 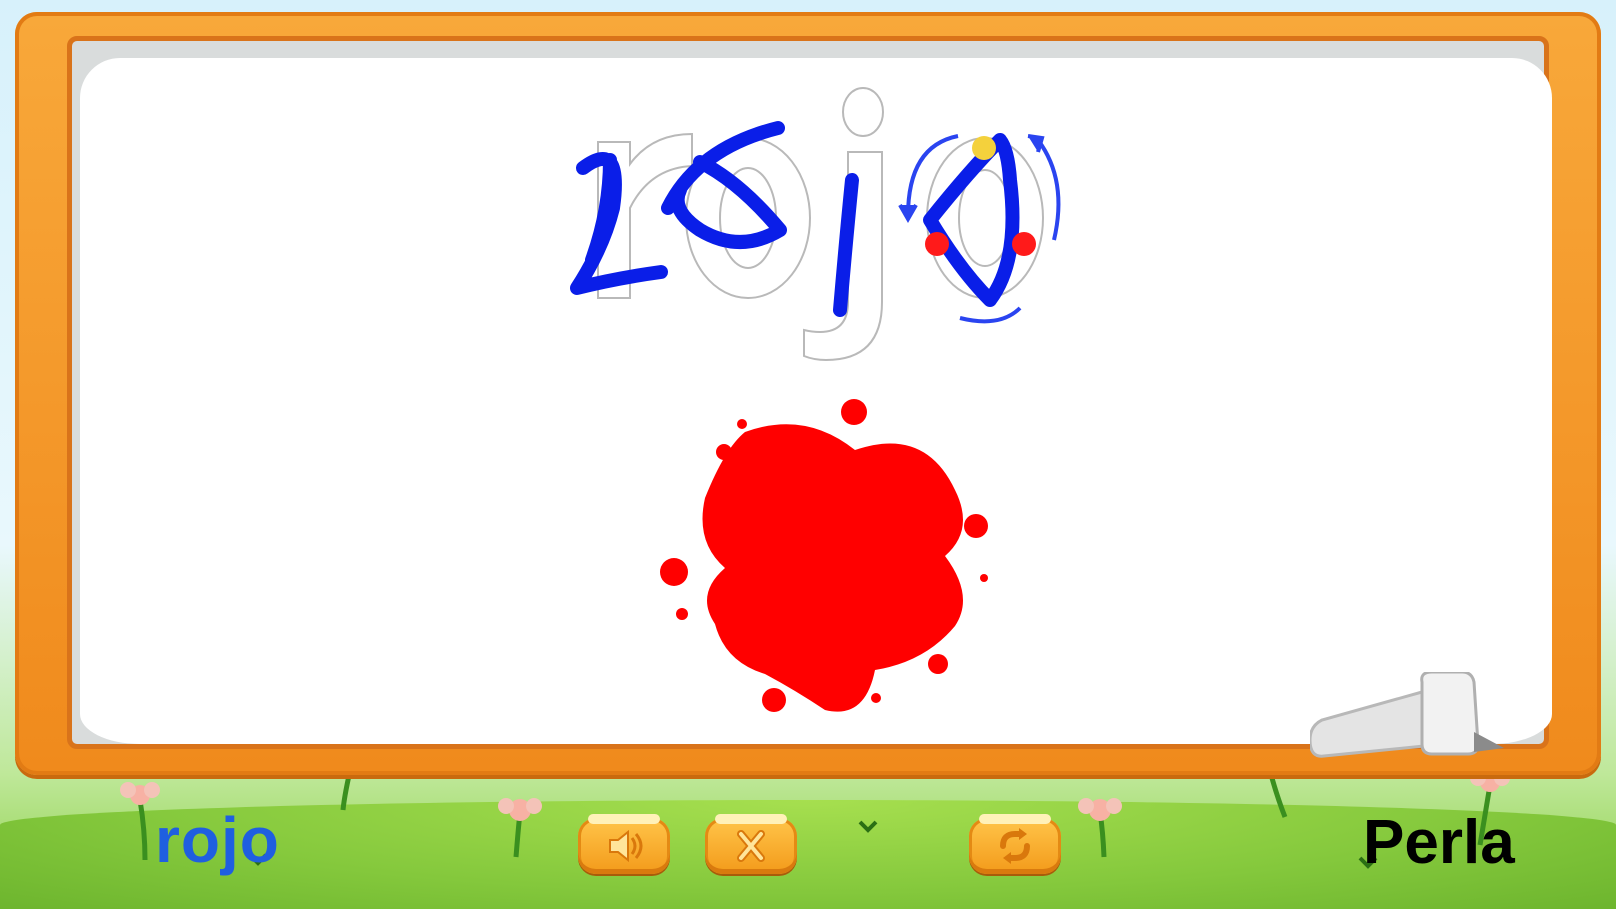 I want to click on sound-button, so click(x=624, y=844).